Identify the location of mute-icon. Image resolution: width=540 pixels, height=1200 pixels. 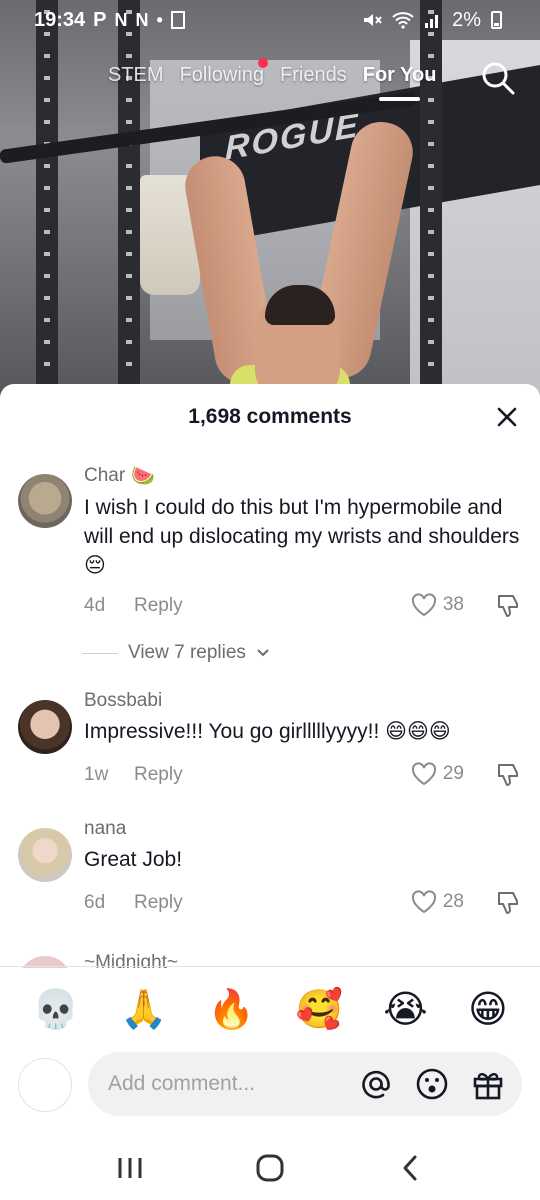
(373, 20).